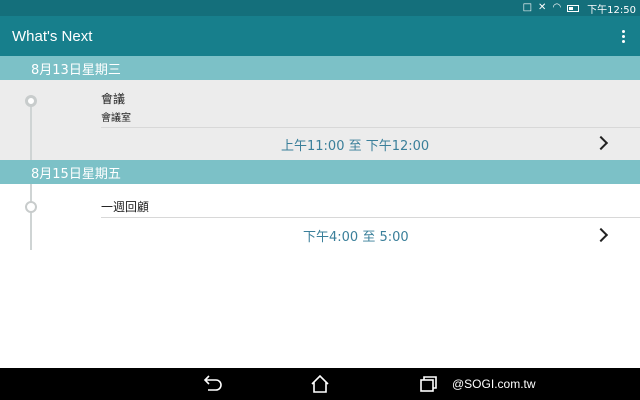  What do you see at coordinates (320, 8) in the screenshot?
I see `status-bar: □ ✕ ◠ 下午12:50` at bounding box center [320, 8].